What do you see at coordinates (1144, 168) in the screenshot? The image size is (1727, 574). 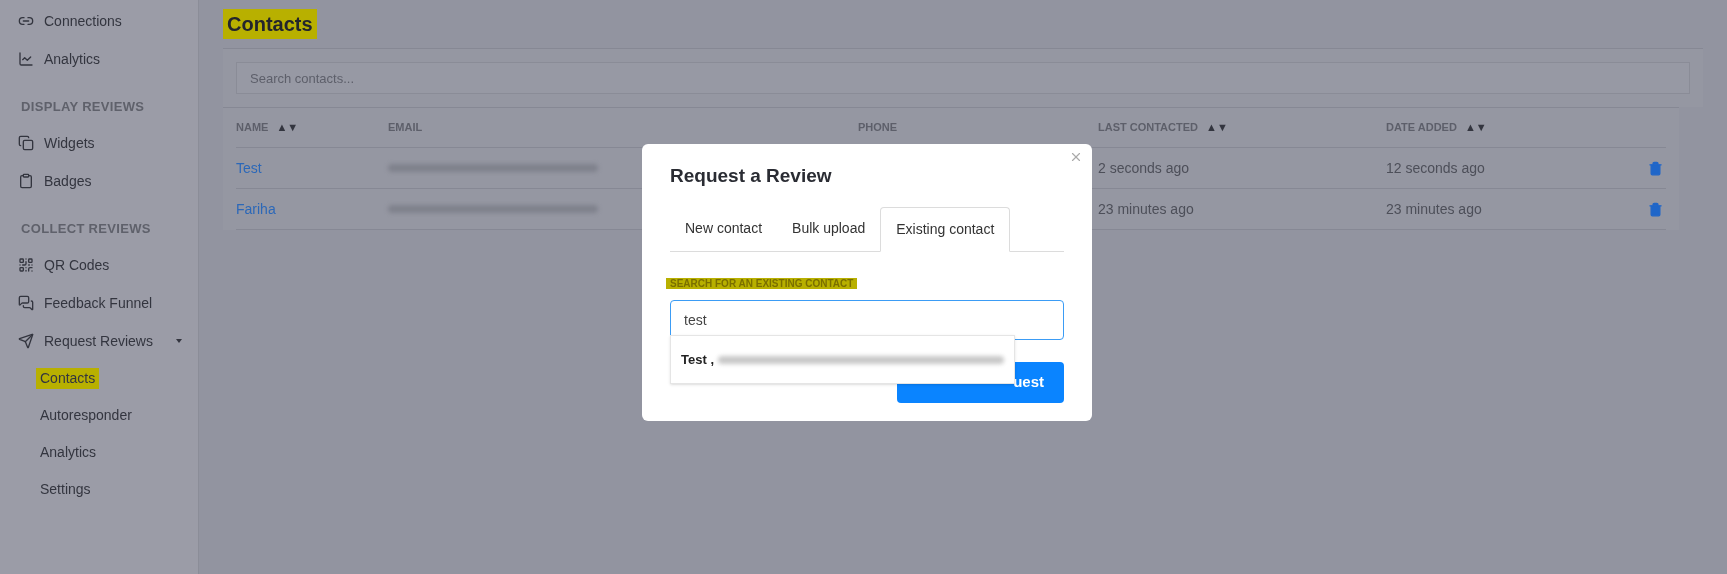 I see `table-cell: 2 seconds ago` at bounding box center [1144, 168].